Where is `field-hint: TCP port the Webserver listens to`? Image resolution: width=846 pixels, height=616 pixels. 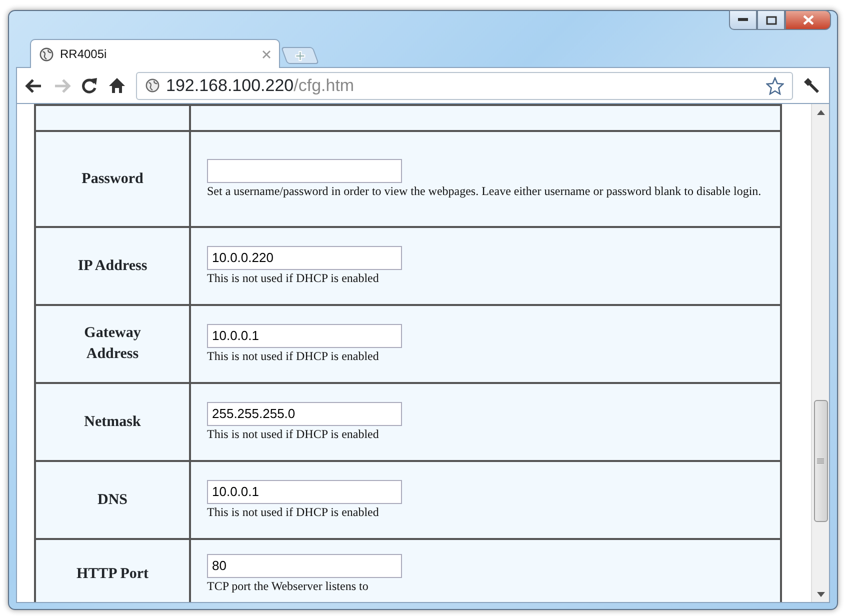 field-hint: TCP port the Webserver listens to is located at coordinates (288, 586).